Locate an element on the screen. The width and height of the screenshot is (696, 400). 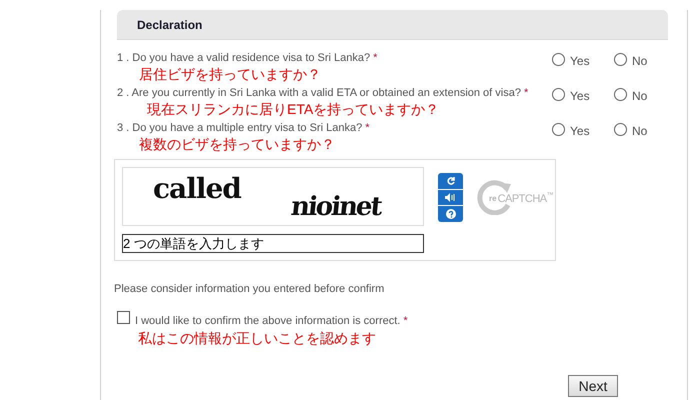
recaptcha-logo-prefix: re is located at coordinates (493, 199).